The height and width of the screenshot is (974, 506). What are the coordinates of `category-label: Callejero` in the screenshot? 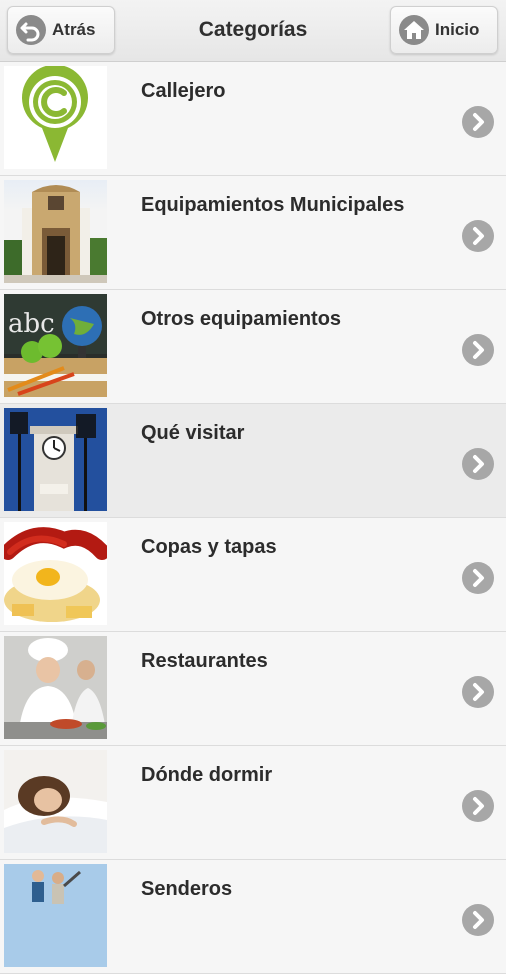 It's located at (183, 91).